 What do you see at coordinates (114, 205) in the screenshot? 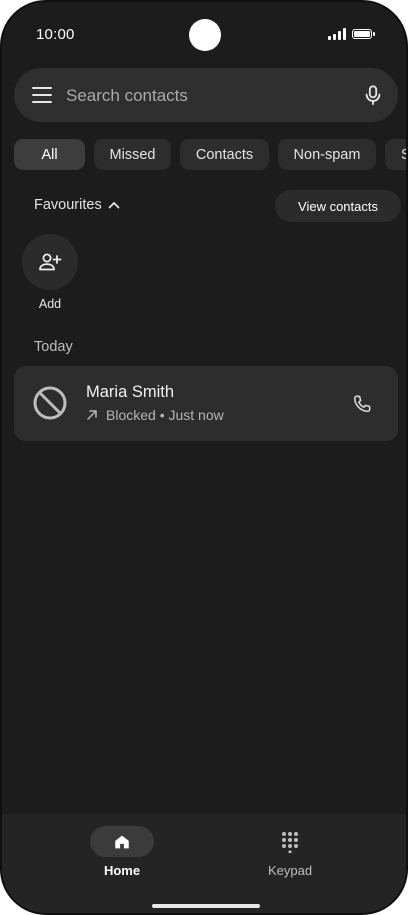
I see `chevron-up-icon` at bounding box center [114, 205].